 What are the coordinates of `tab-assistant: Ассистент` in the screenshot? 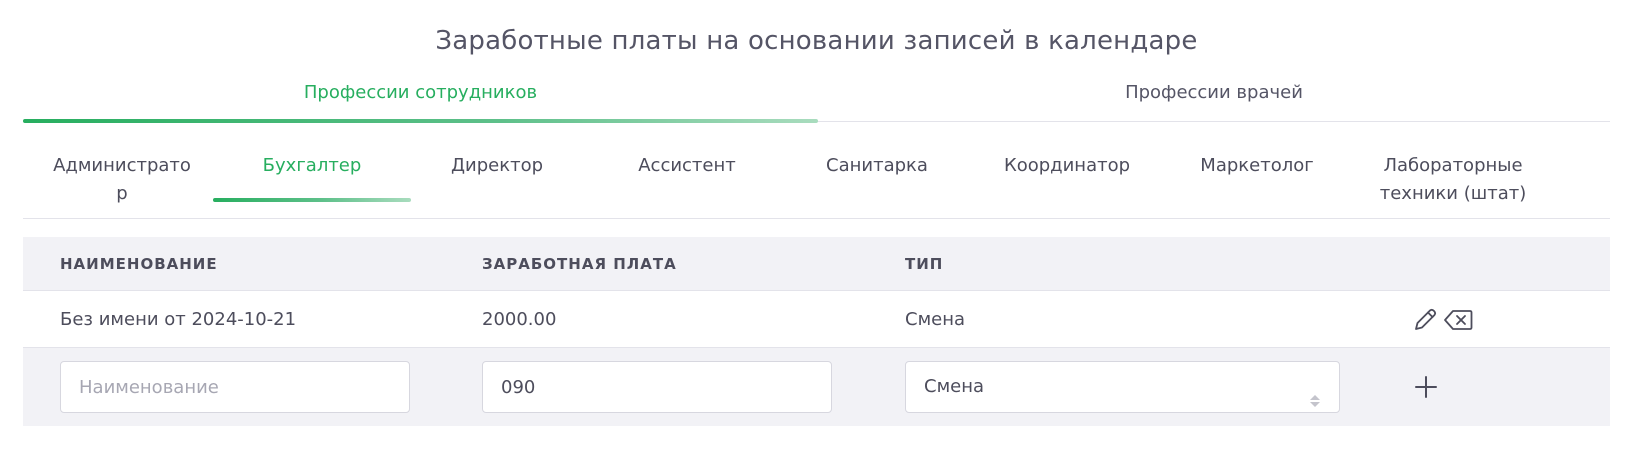 It's located at (687, 166).